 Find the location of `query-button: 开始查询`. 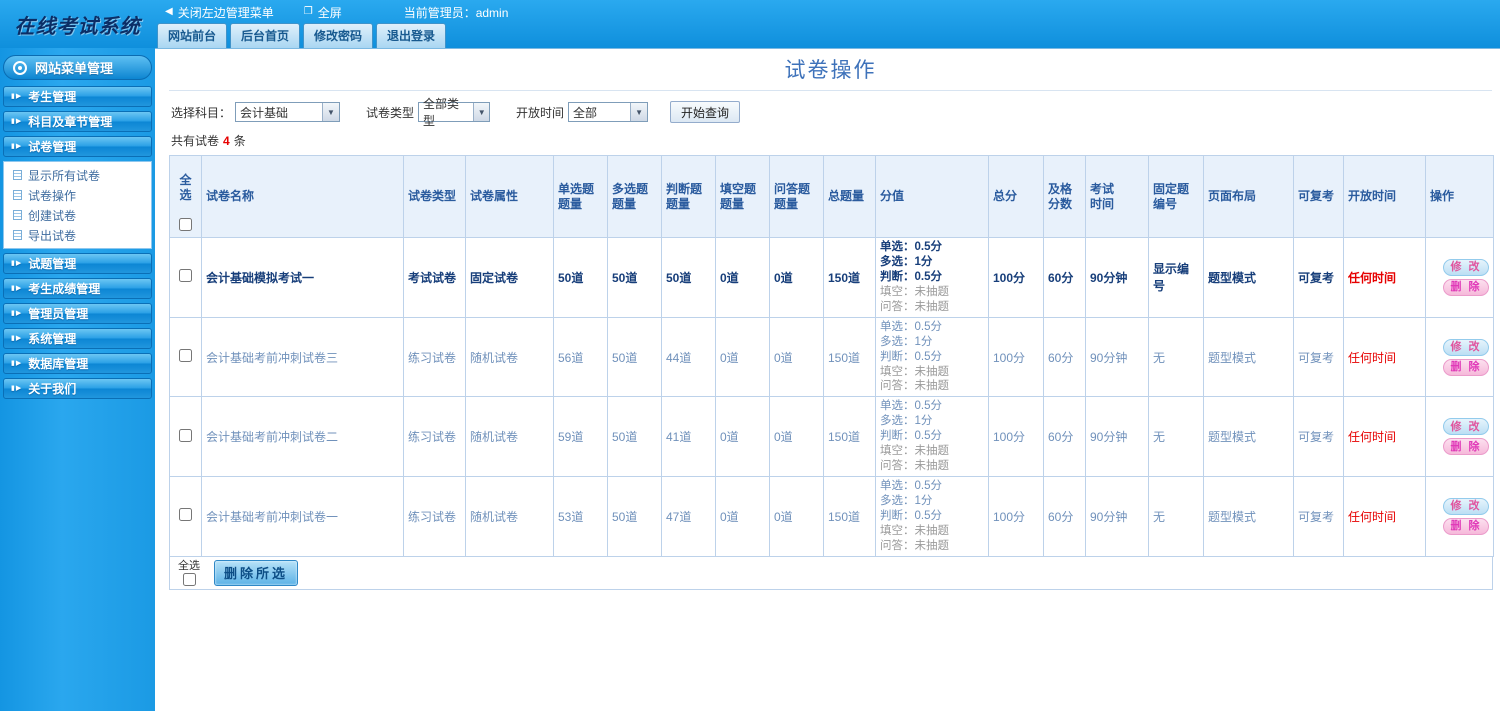

query-button: 开始查询 is located at coordinates (705, 112).